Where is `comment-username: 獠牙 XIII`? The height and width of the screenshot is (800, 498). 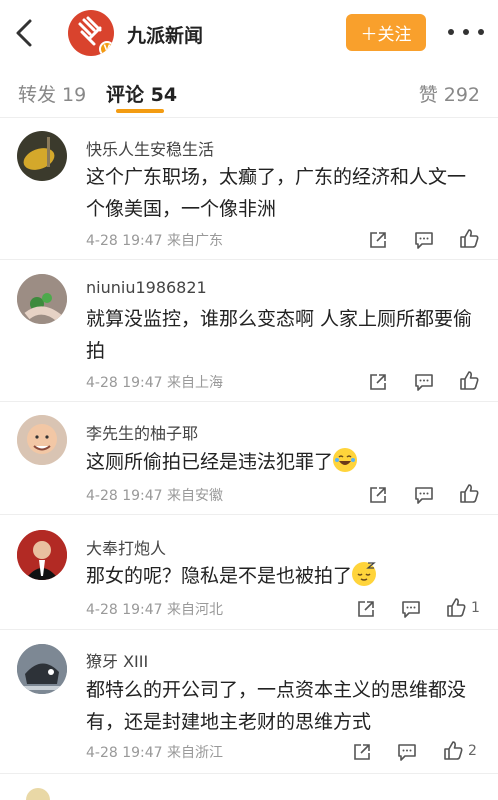
comment-username: 獠牙 XIII is located at coordinates (117, 660).